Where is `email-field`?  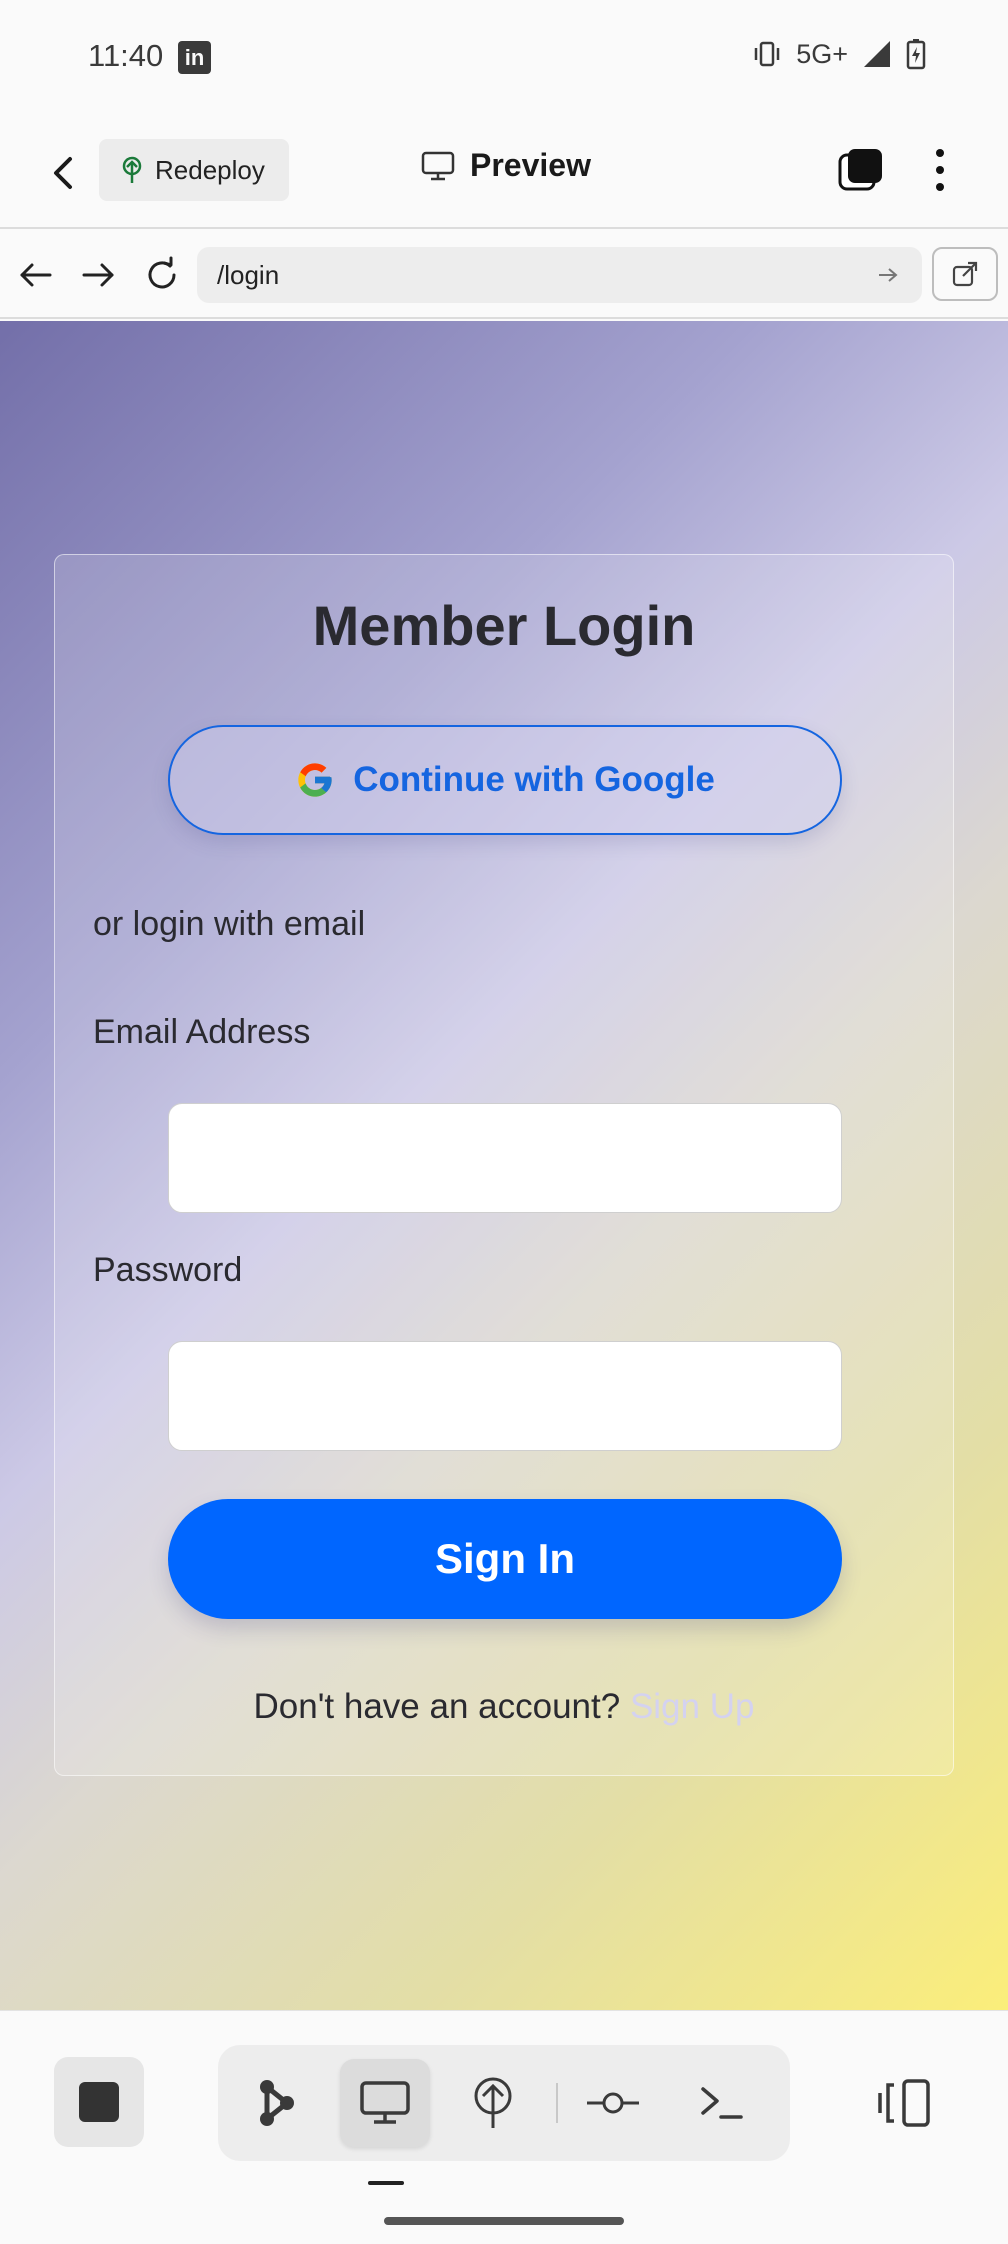 email-field is located at coordinates (505, 1158).